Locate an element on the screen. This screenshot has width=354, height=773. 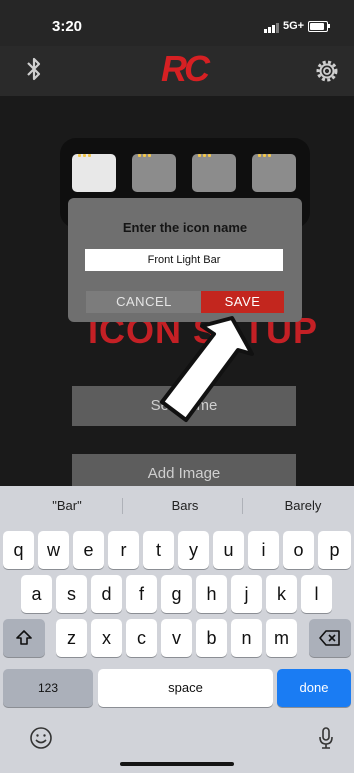
key-w: w is located at coordinates (53, 550).